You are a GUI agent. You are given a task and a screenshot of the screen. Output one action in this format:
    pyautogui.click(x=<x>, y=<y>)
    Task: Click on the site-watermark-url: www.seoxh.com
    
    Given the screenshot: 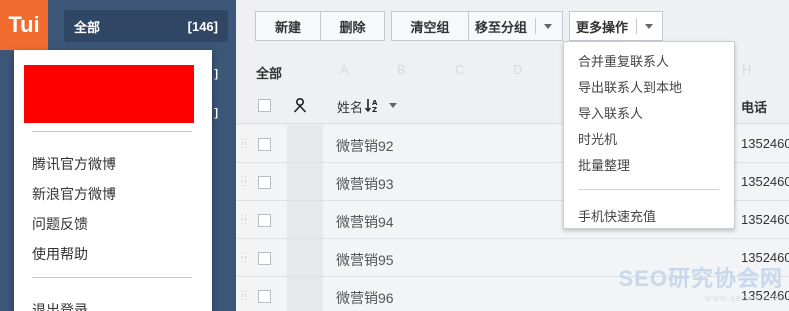 What is the action you would take?
    pyautogui.click(x=743, y=298)
    